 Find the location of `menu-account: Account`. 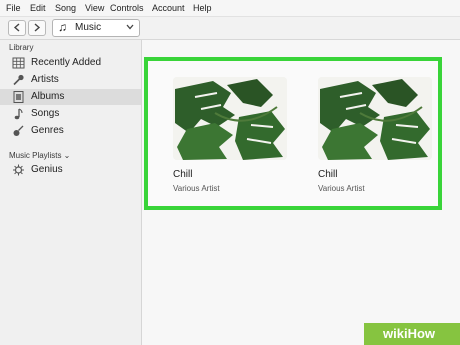

menu-account: Account is located at coordinates (168, 8).